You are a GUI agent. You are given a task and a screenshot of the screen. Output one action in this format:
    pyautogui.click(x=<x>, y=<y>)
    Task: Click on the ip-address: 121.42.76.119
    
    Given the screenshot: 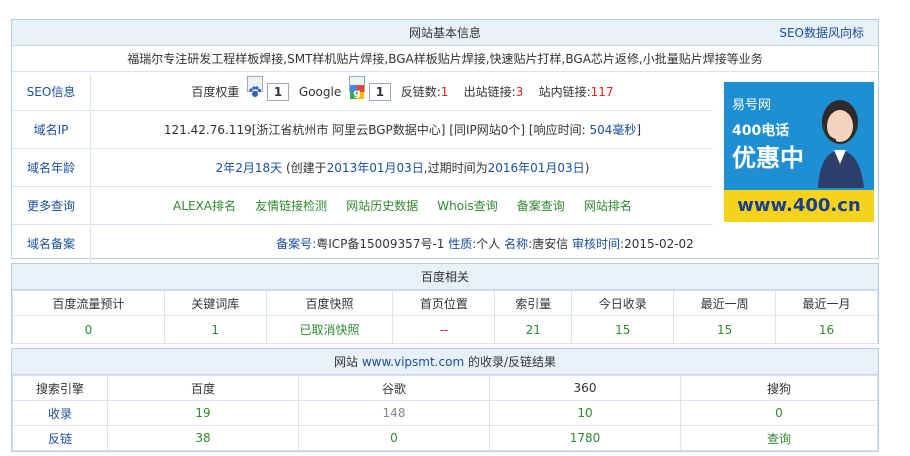 What is the action you would take?
    pyautogui.click(x=207, y=130)
    